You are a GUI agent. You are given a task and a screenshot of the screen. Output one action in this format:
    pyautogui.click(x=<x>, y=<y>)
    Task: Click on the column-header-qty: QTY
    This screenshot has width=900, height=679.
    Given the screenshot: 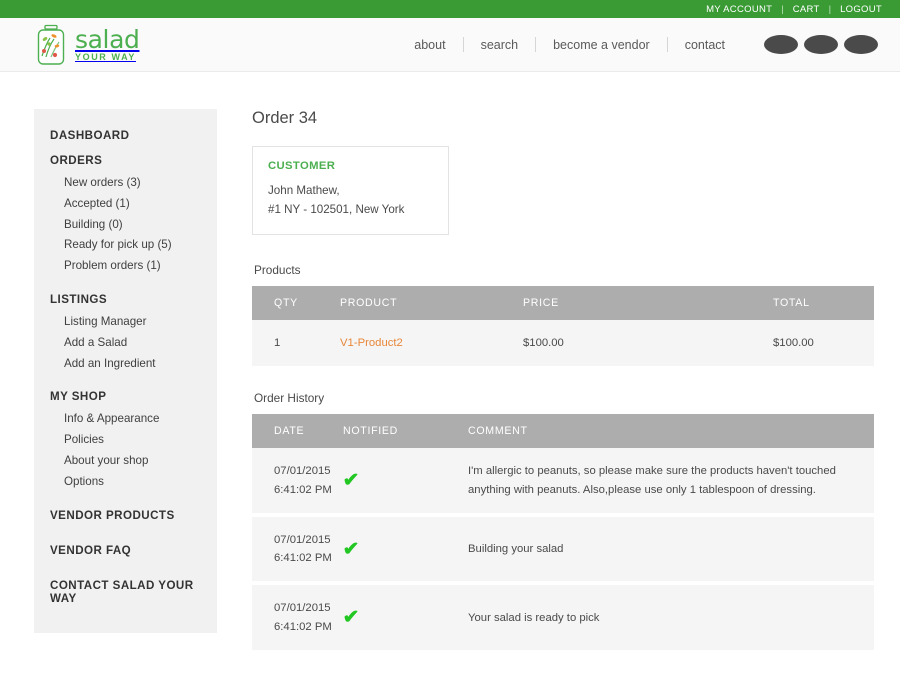 What is the action you would take?
    pyautogui.click(x=296, y=303)
    